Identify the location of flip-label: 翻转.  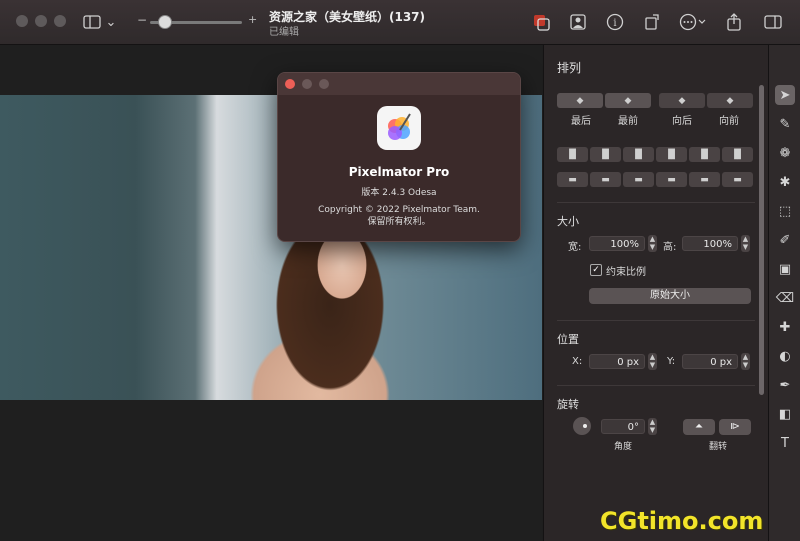
(718, 447).